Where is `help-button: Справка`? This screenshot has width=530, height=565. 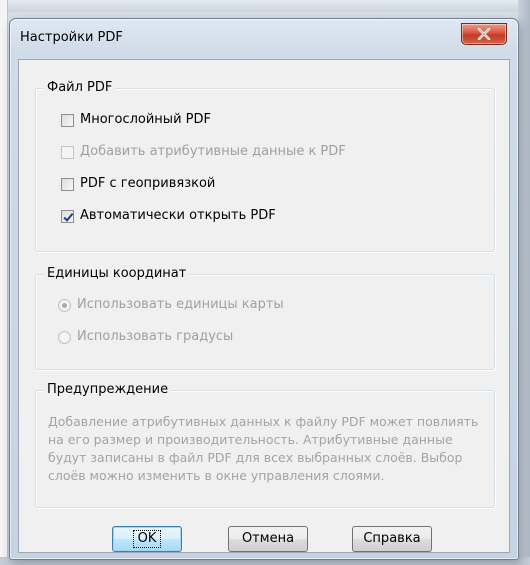
help-button: Справка is located at coordinates (392, 539).